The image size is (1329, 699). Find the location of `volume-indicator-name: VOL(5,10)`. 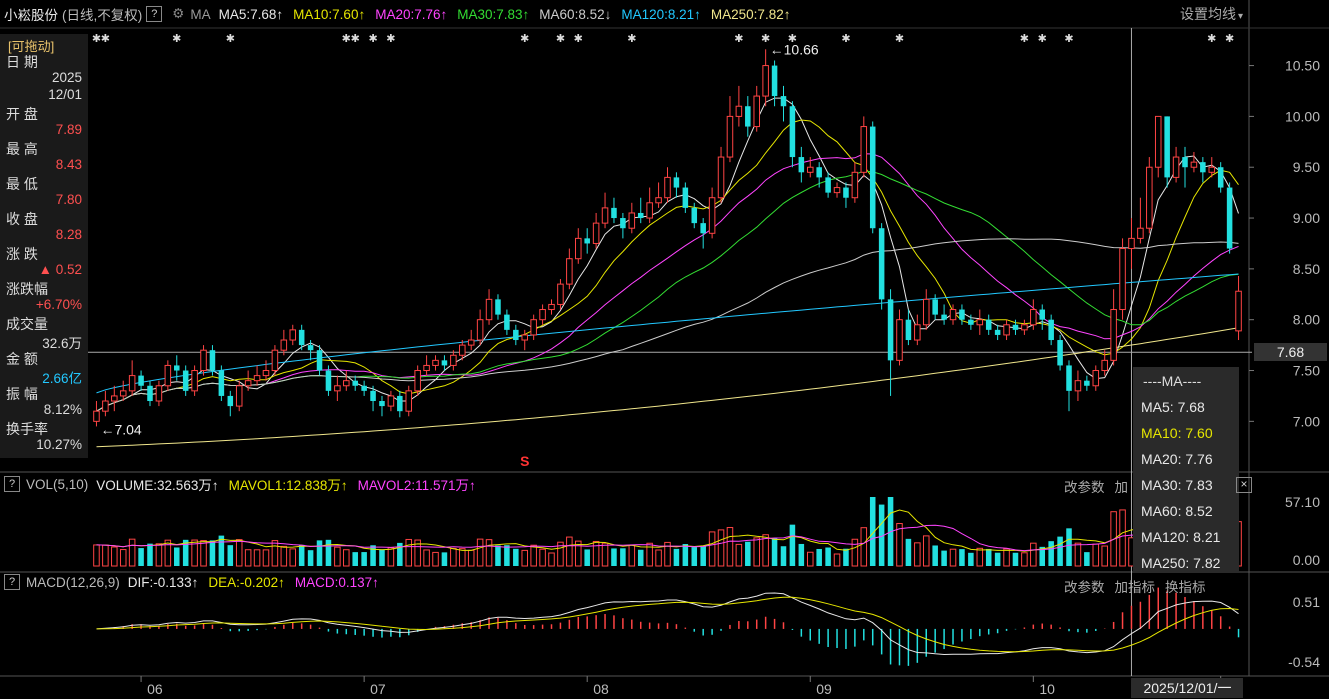

volume-indicator-name: VOL(5,10) is located at coordinates (57, 484).